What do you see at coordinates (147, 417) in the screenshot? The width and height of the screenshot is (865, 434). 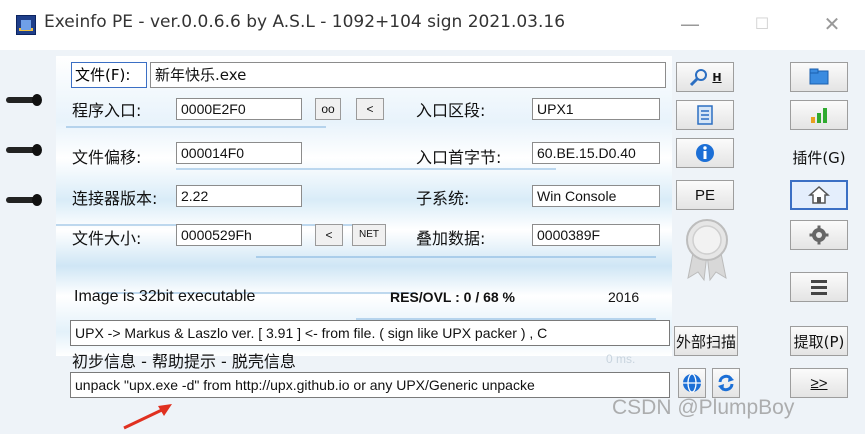 I see `red-arrow-icon` at bounding box center [147, 417].